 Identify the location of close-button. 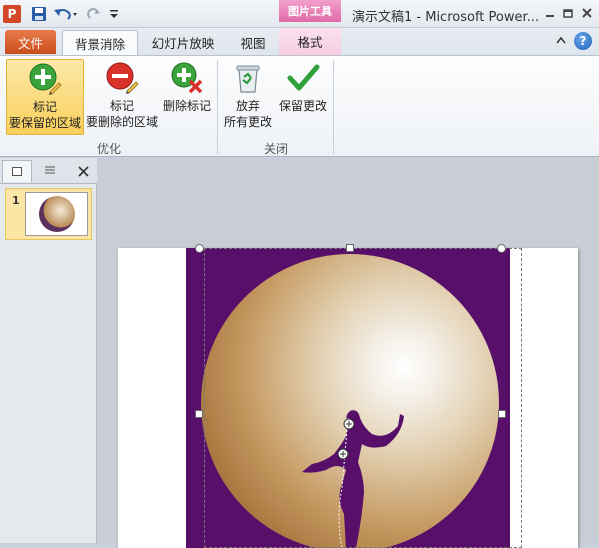
(587, 13).